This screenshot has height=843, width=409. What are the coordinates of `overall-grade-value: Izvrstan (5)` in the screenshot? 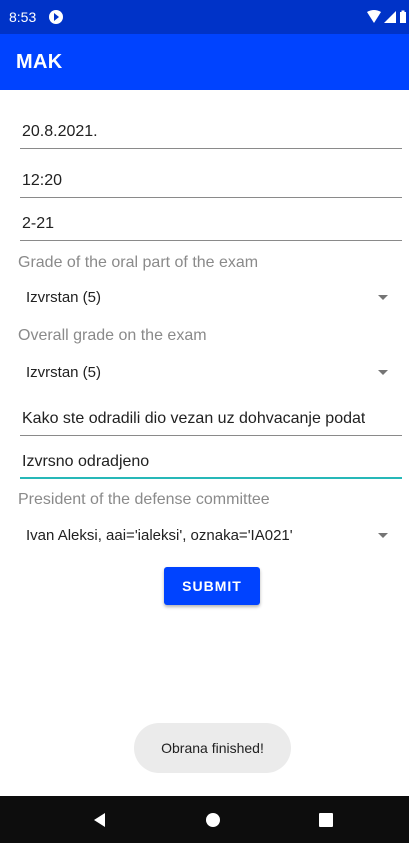 It's located at (64, 372).